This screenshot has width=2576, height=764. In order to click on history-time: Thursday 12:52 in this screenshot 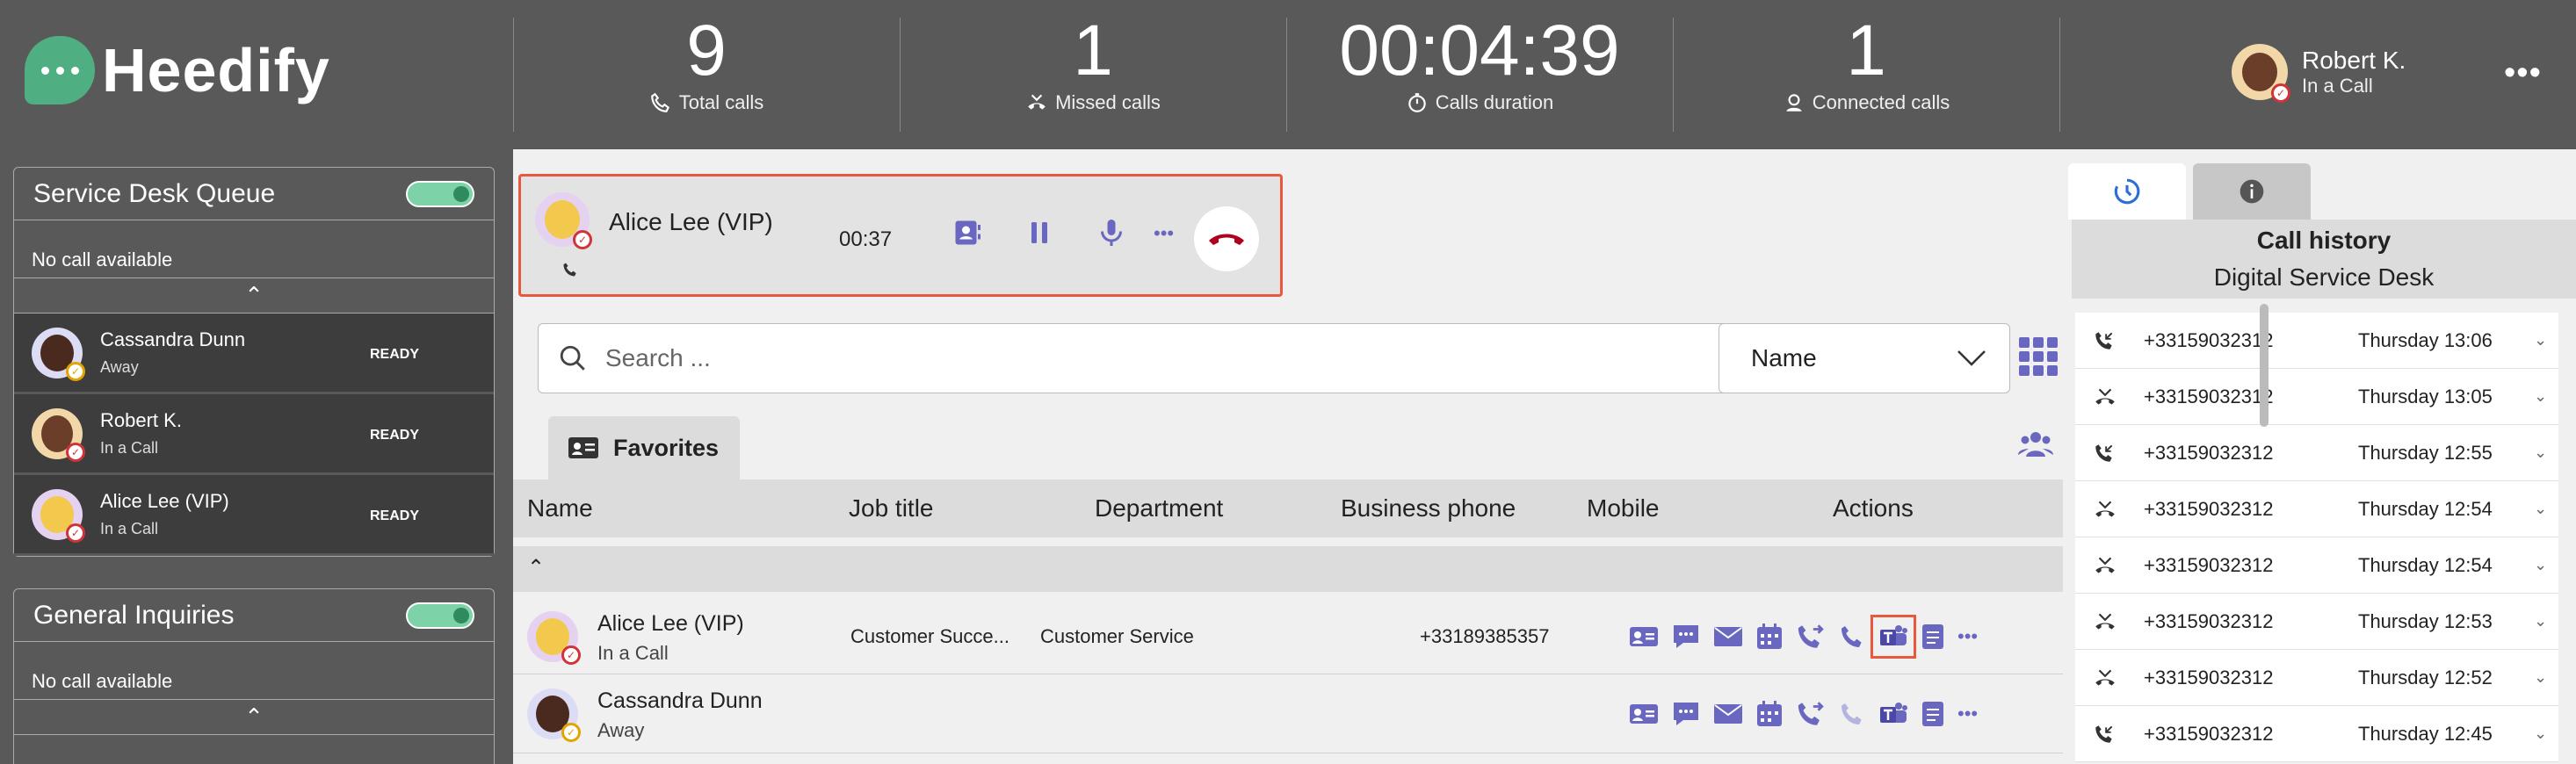, I will do `click(2425, 677)`.